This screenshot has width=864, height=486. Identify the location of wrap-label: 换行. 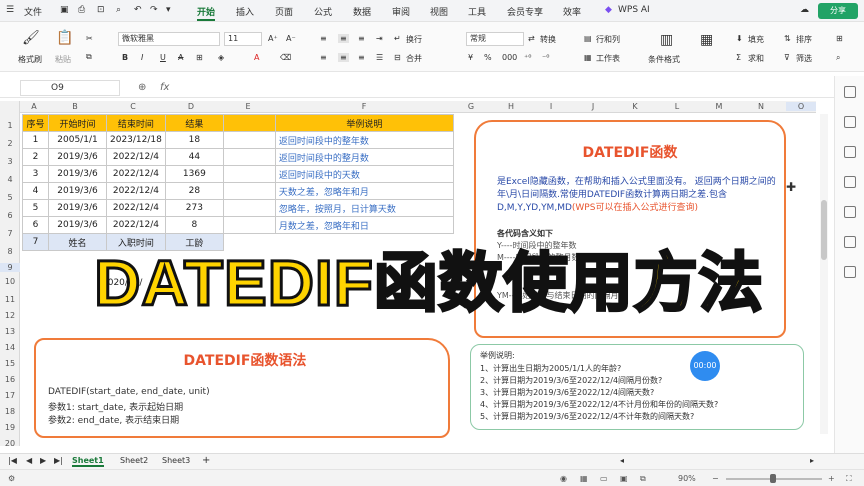
(414, 39).